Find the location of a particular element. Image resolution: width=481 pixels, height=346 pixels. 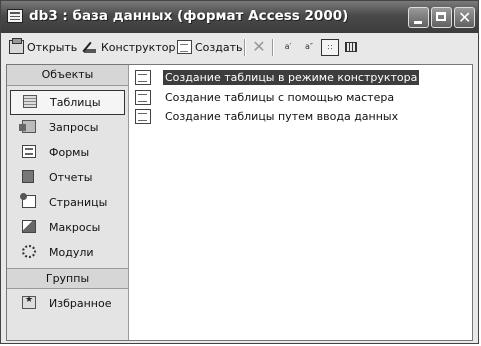

object-label: Таблицы is located at coordinates (75, 102).